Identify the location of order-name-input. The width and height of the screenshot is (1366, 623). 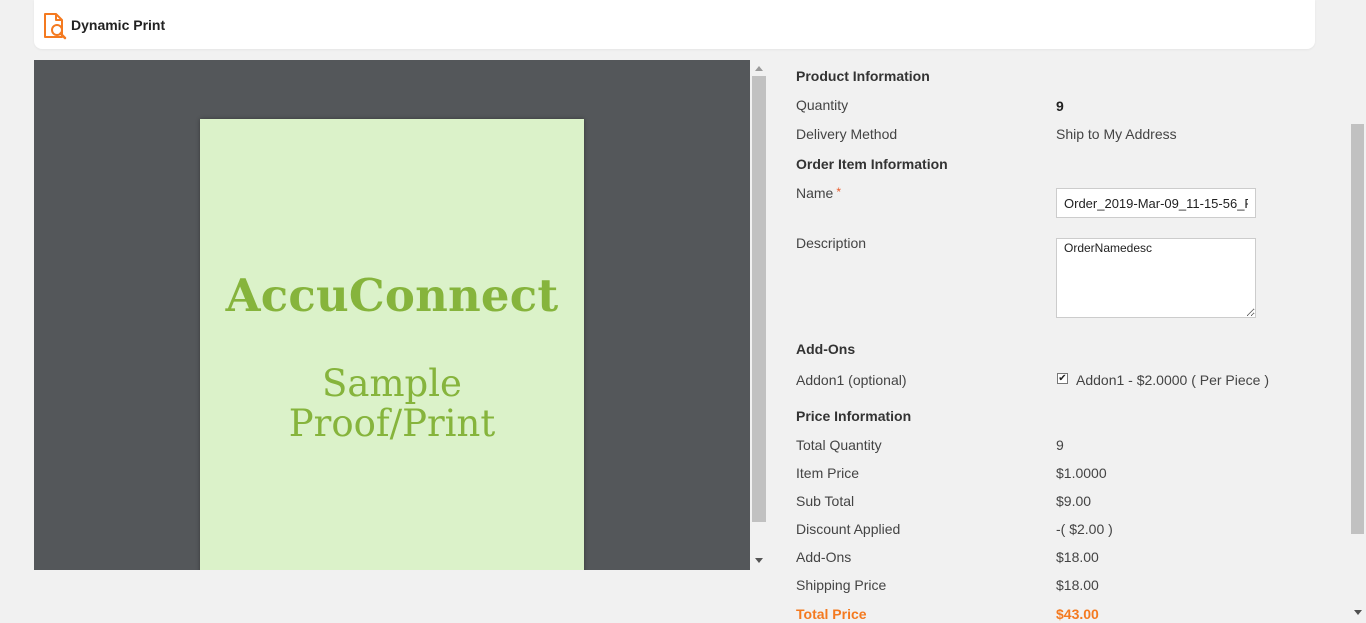
(1156, 203).